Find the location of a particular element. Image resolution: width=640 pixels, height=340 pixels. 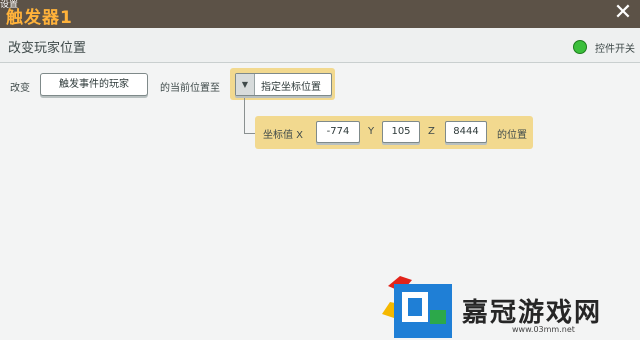

current-position-label: 的当前位置至 is located at coordinates (190, 88).